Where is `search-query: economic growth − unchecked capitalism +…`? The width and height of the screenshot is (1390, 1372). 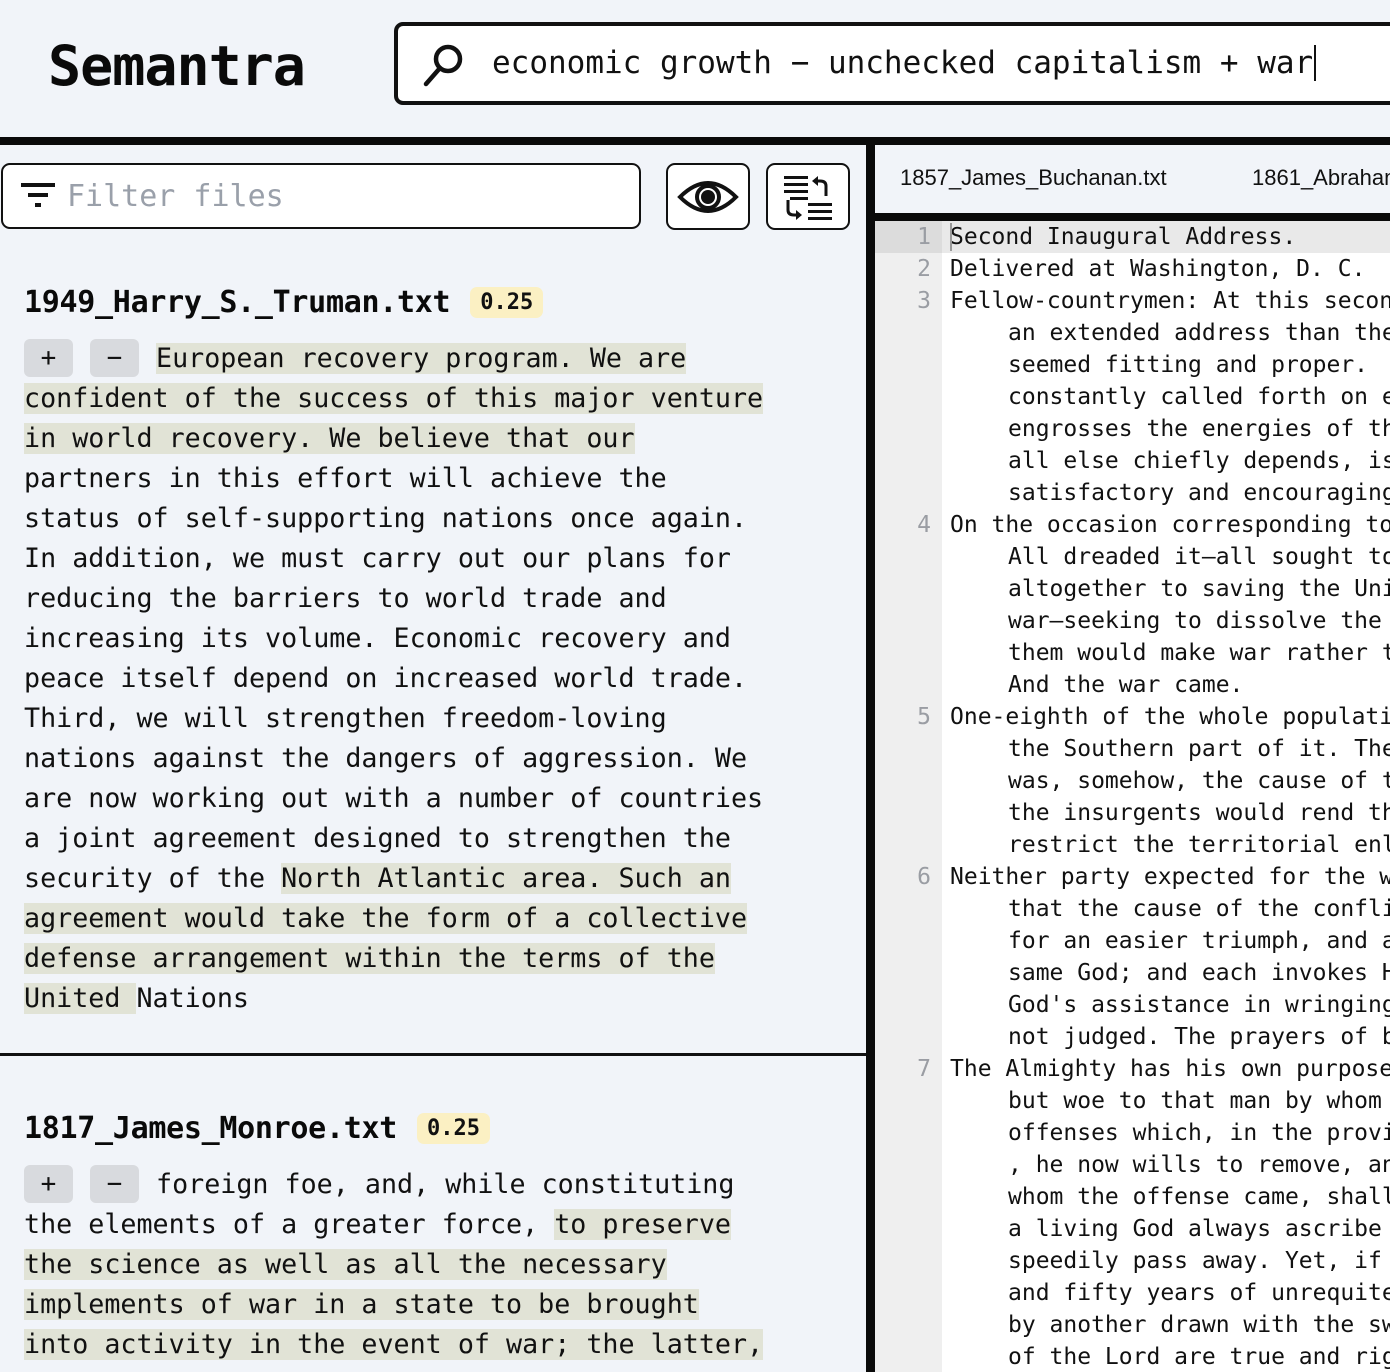
search-query: economic growth − unchecked capitalism +… is located at coordinates (903, 63).